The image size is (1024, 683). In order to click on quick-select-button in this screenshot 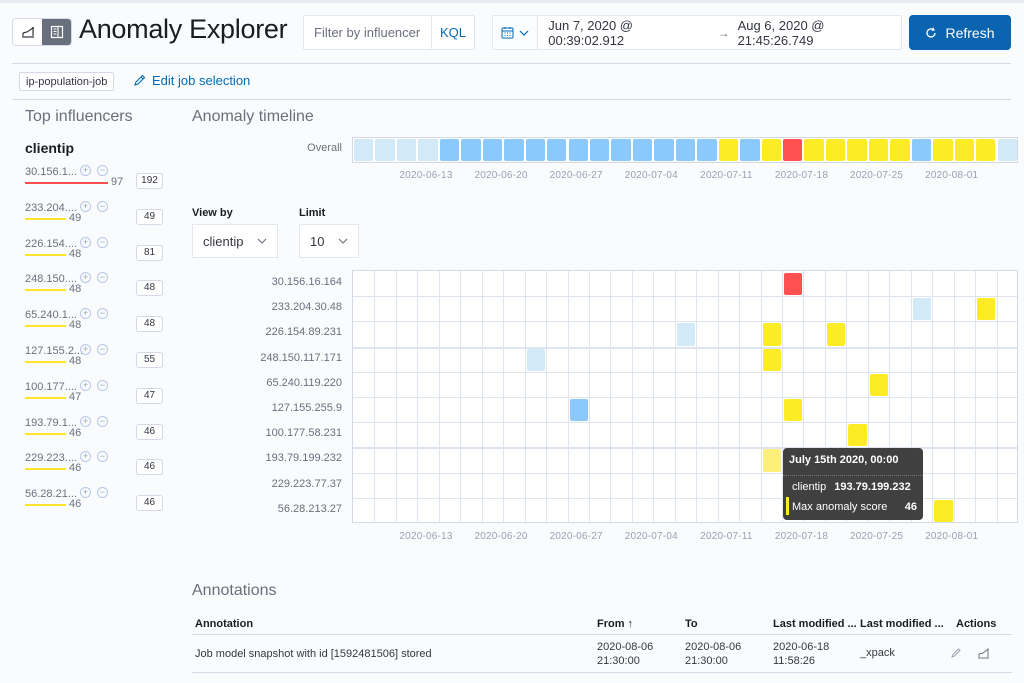, I will do `click(516, 32)`.